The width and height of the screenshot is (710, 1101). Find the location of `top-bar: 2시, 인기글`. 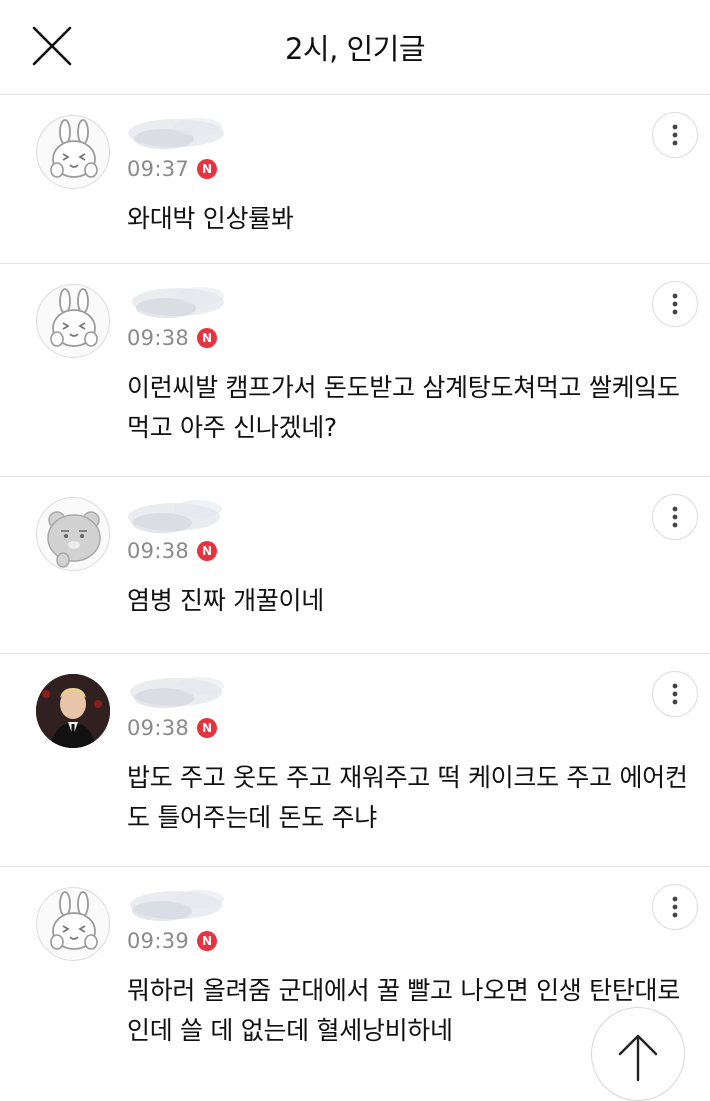

top-bar: 2시, 인기글 is located at coordinates (355, 47).